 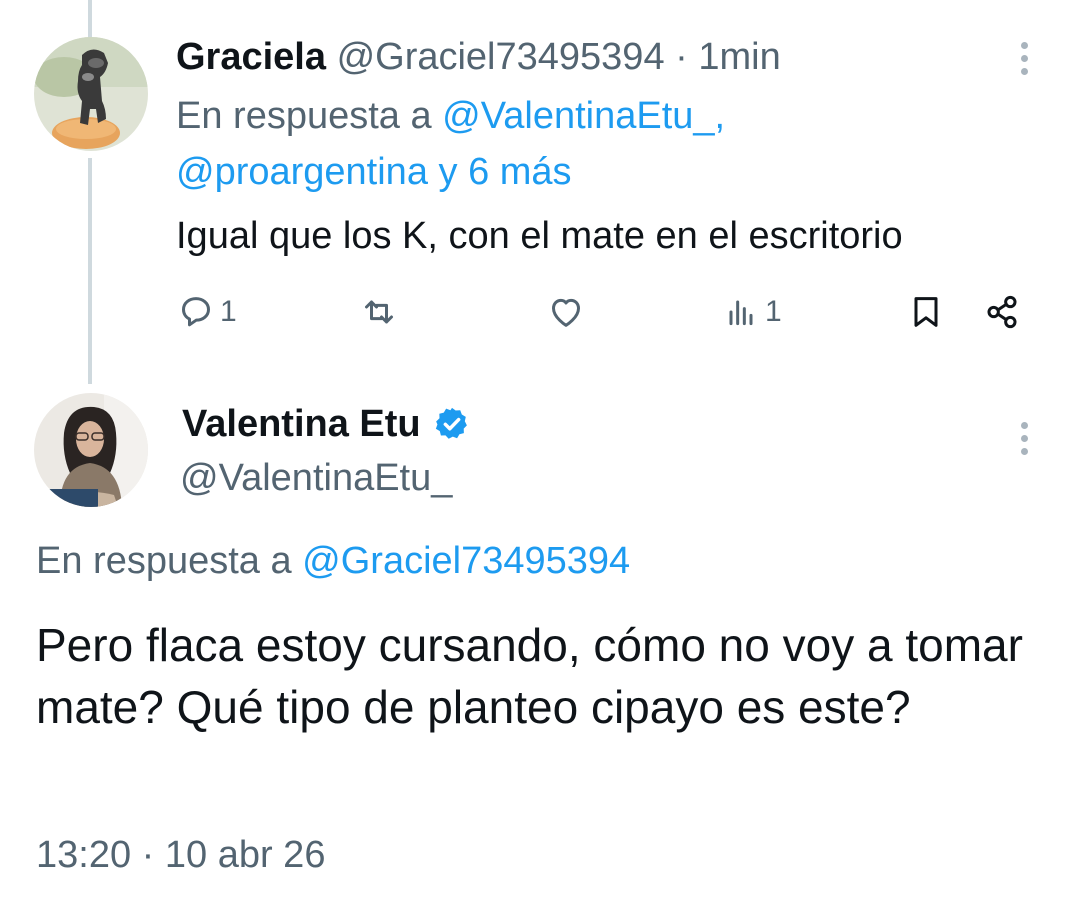 What do you see at coordinates (606, 312) in the screenshot?
I see `tweet-actions: 1 1` at bounding box center [606, 312].